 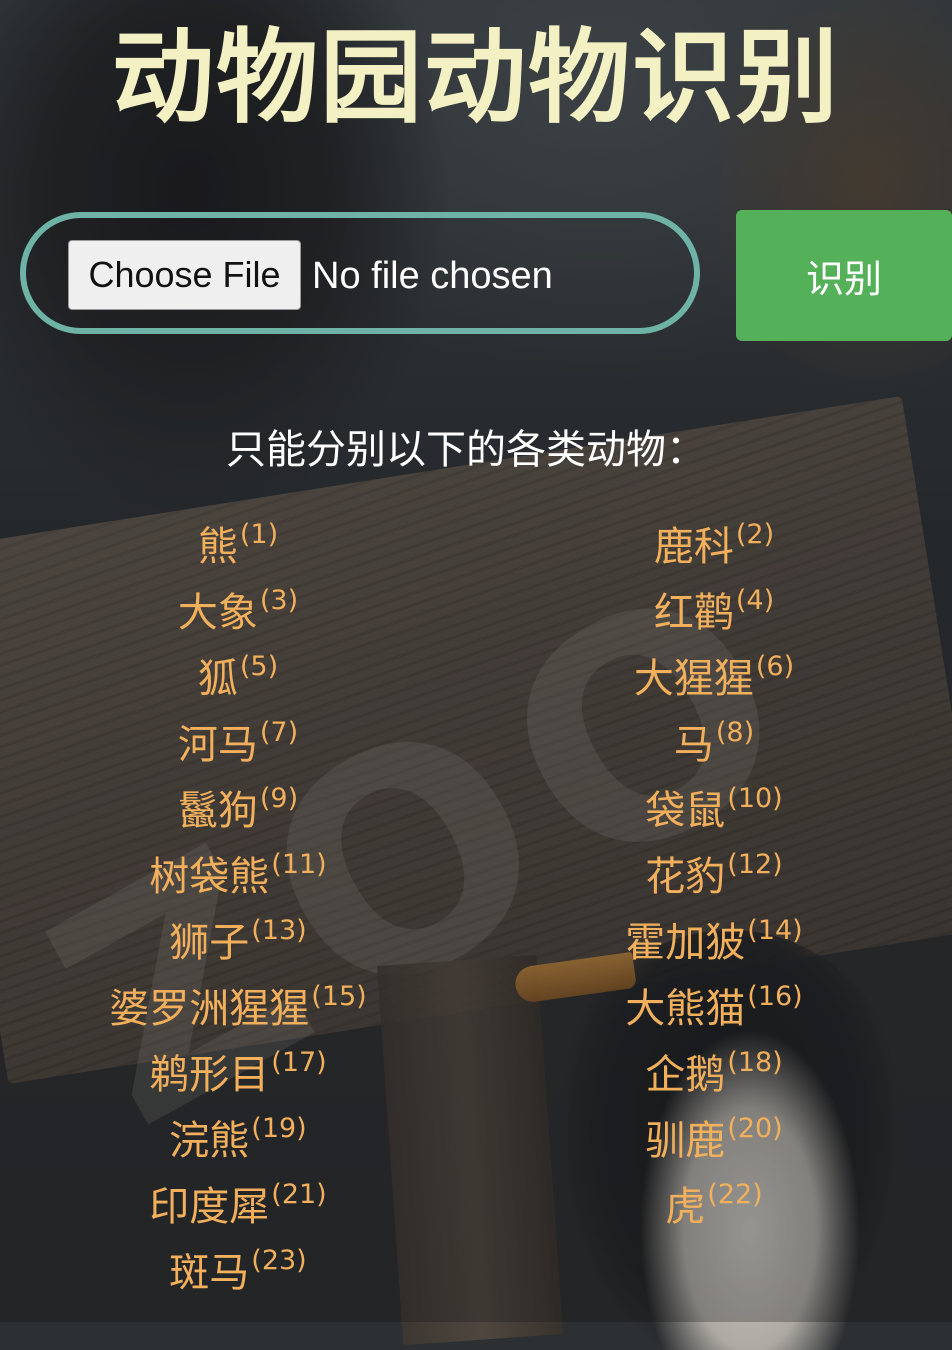 I want to click on animal-name: 鹿科, so click(x=693, y=547).